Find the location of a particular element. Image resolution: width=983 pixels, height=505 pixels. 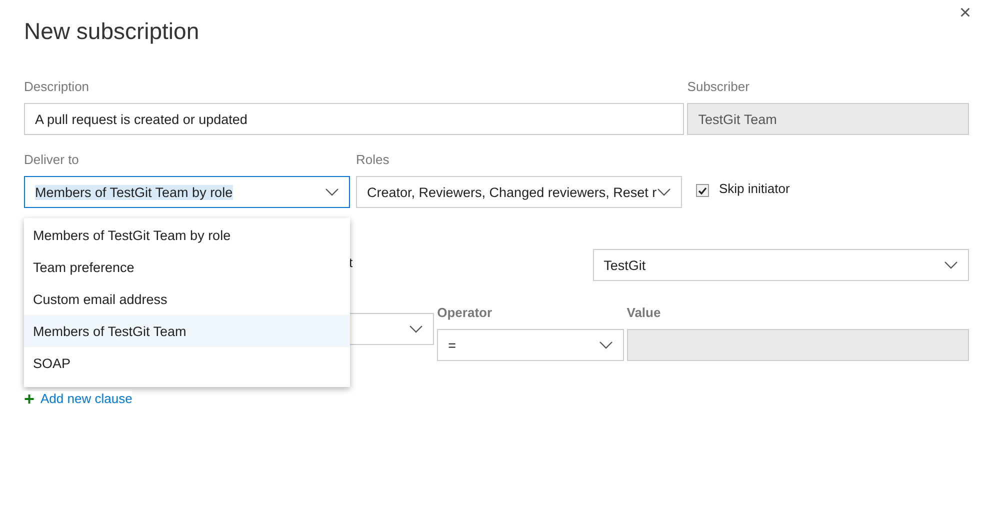

menu-item: Team preference is located at coordinates (187, 267).